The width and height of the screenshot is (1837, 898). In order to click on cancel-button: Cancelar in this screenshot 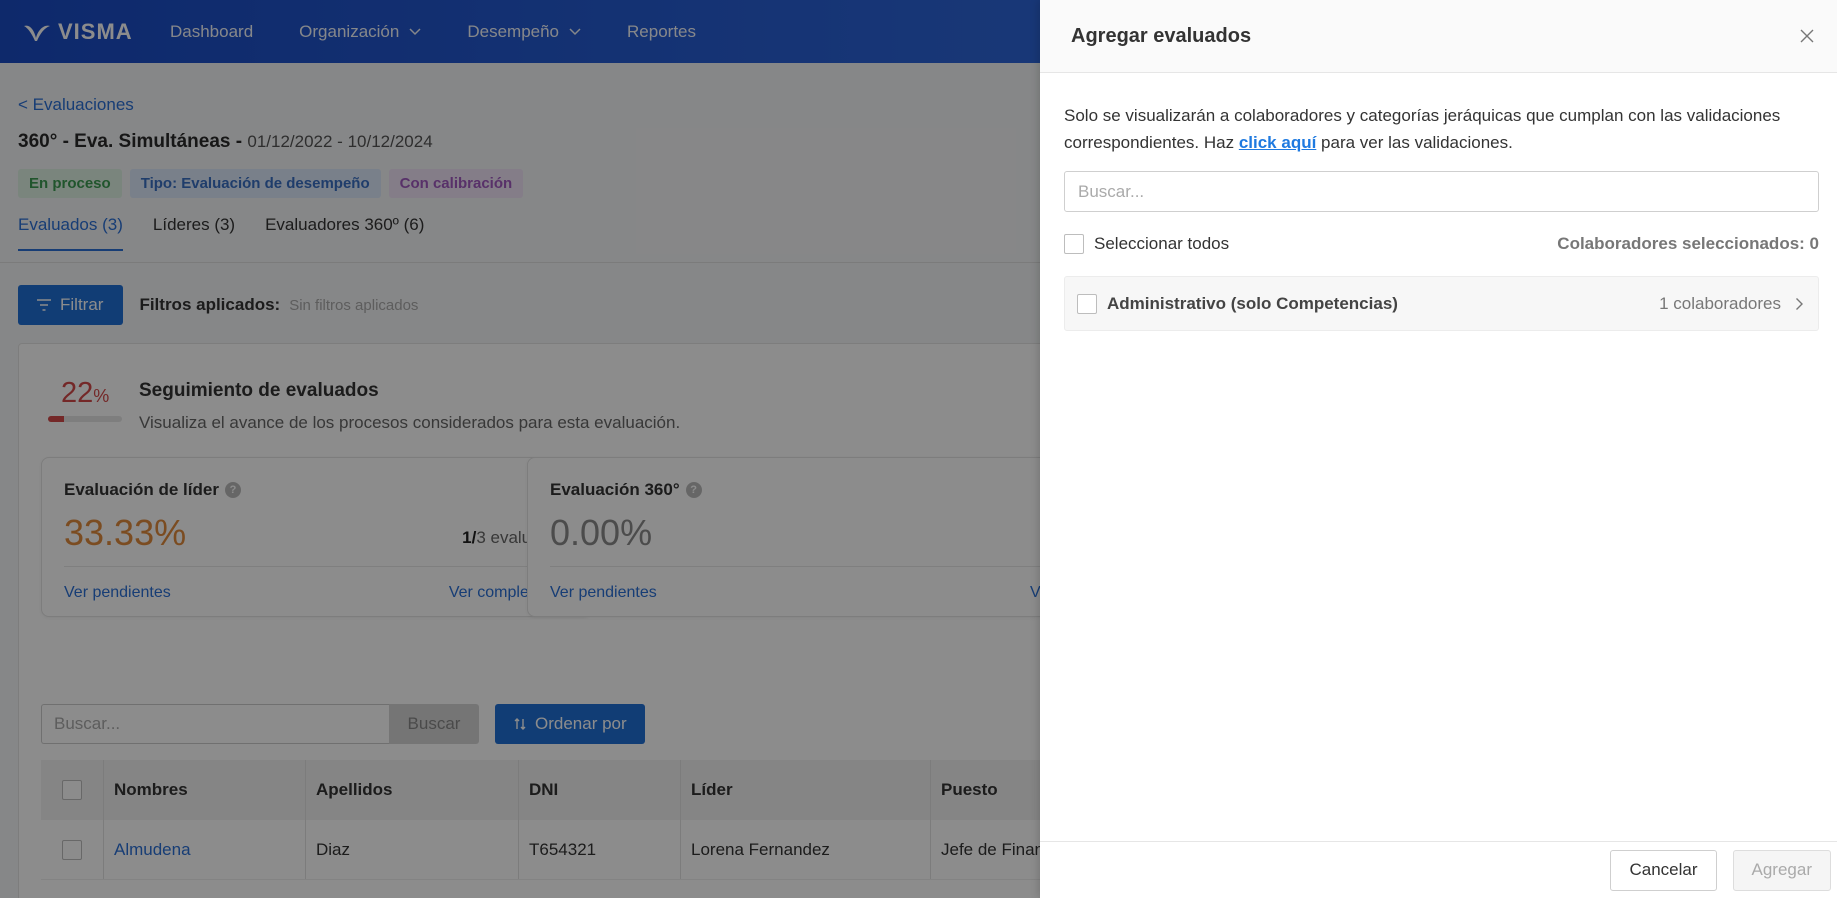, I will do `click(1663, 870)`.